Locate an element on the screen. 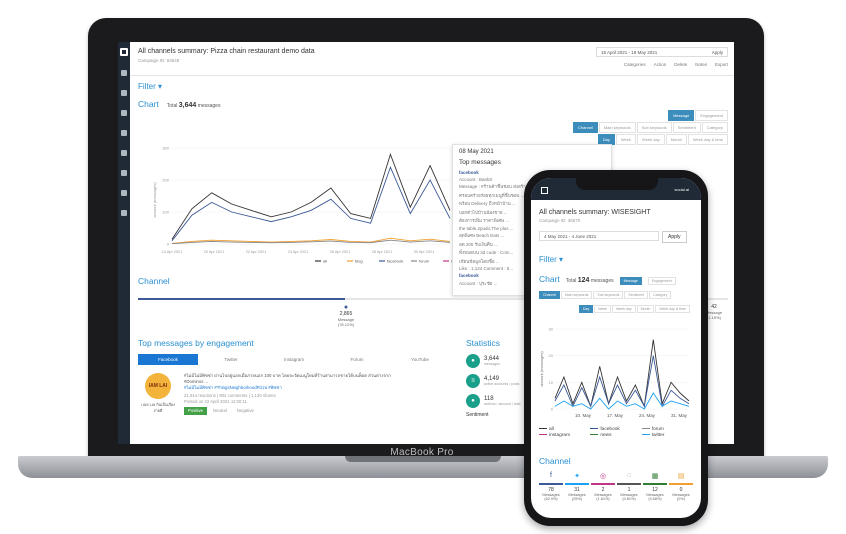 This screenshot has height=534, width=846. phone-filter-label: Filter is located at coordinates (548, 259).